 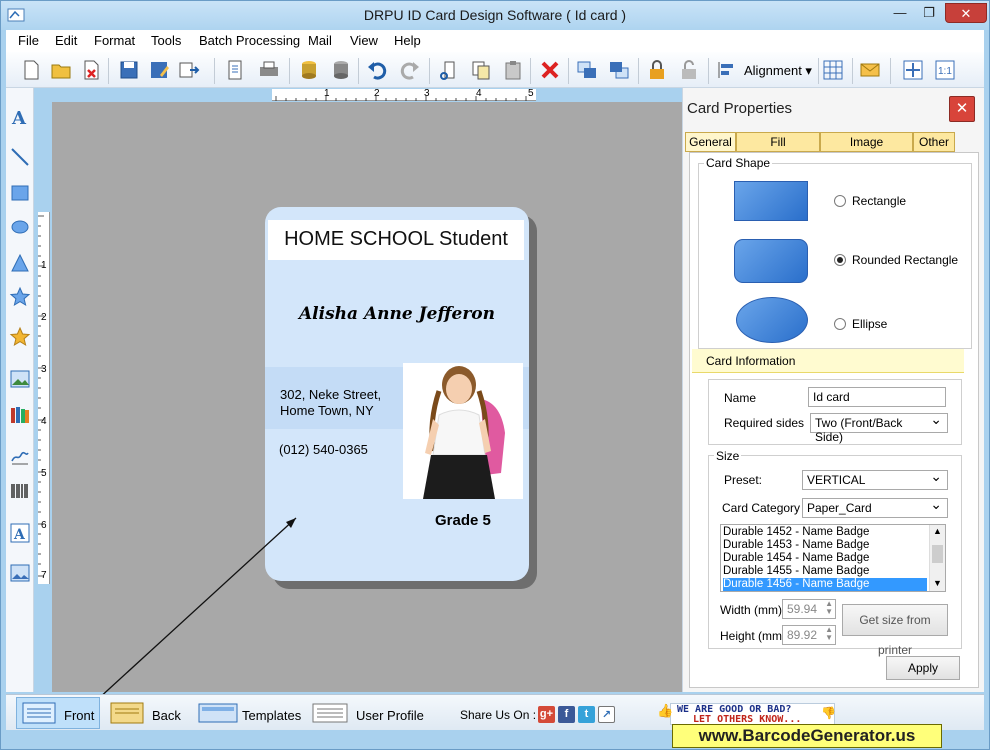 What do you see at coordinates (825, 584) in the screenshot?
I see `list-item-selected: Durable 1456 - Name Badge` at bounding box center [825, 584].